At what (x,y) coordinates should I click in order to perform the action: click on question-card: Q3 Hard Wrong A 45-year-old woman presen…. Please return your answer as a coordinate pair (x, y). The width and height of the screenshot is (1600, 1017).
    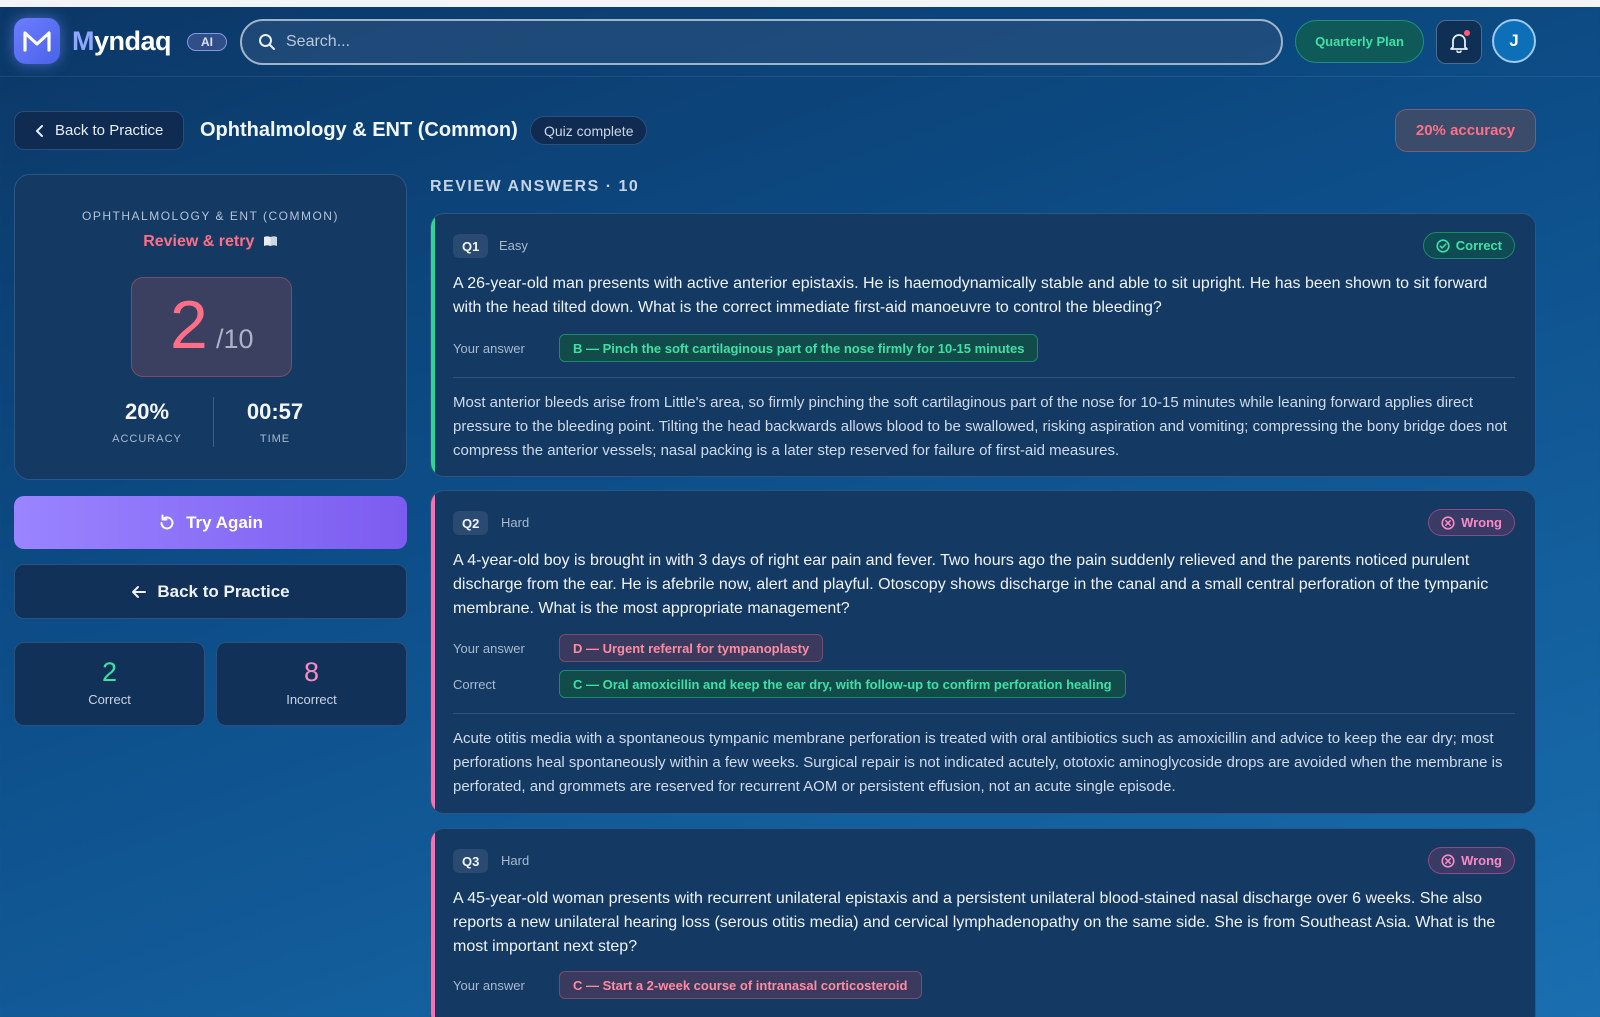
    Looking at the image, I should click on (983, 922).